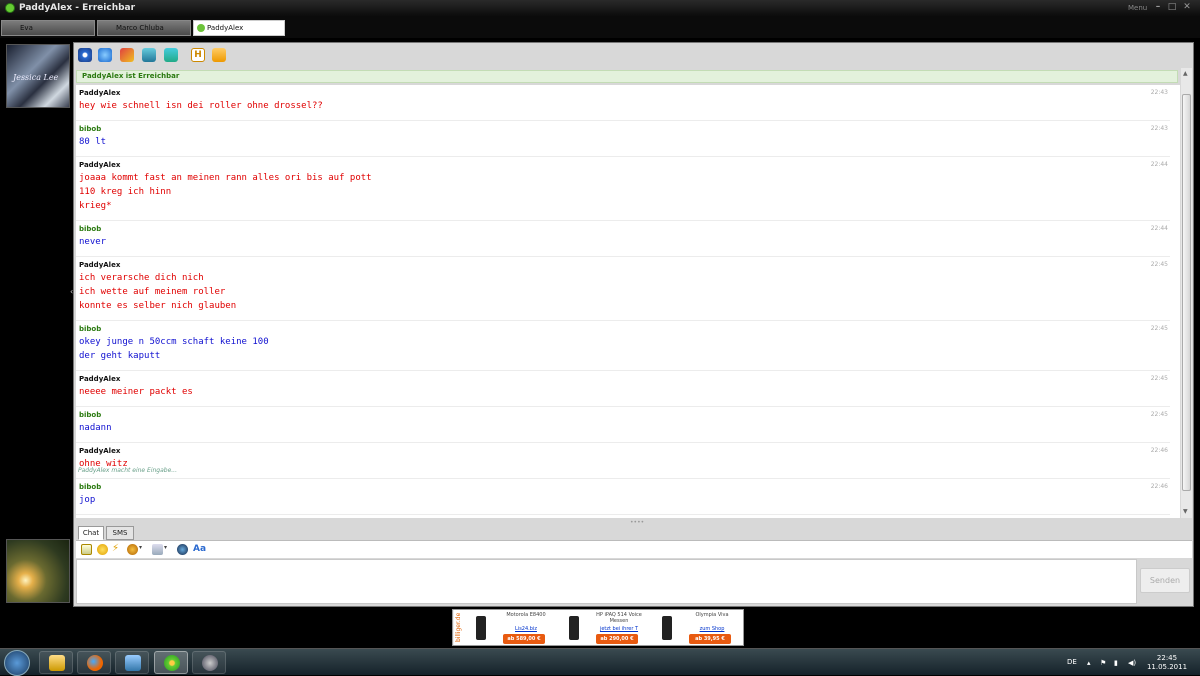 This screenshot has height=676, width=1200. What do you see at coordinates (696, 627) in the screenshot?
I see `ad-item: Olympia Viva zum Shop ab 39,95 €` at bounding box center [696, 627].